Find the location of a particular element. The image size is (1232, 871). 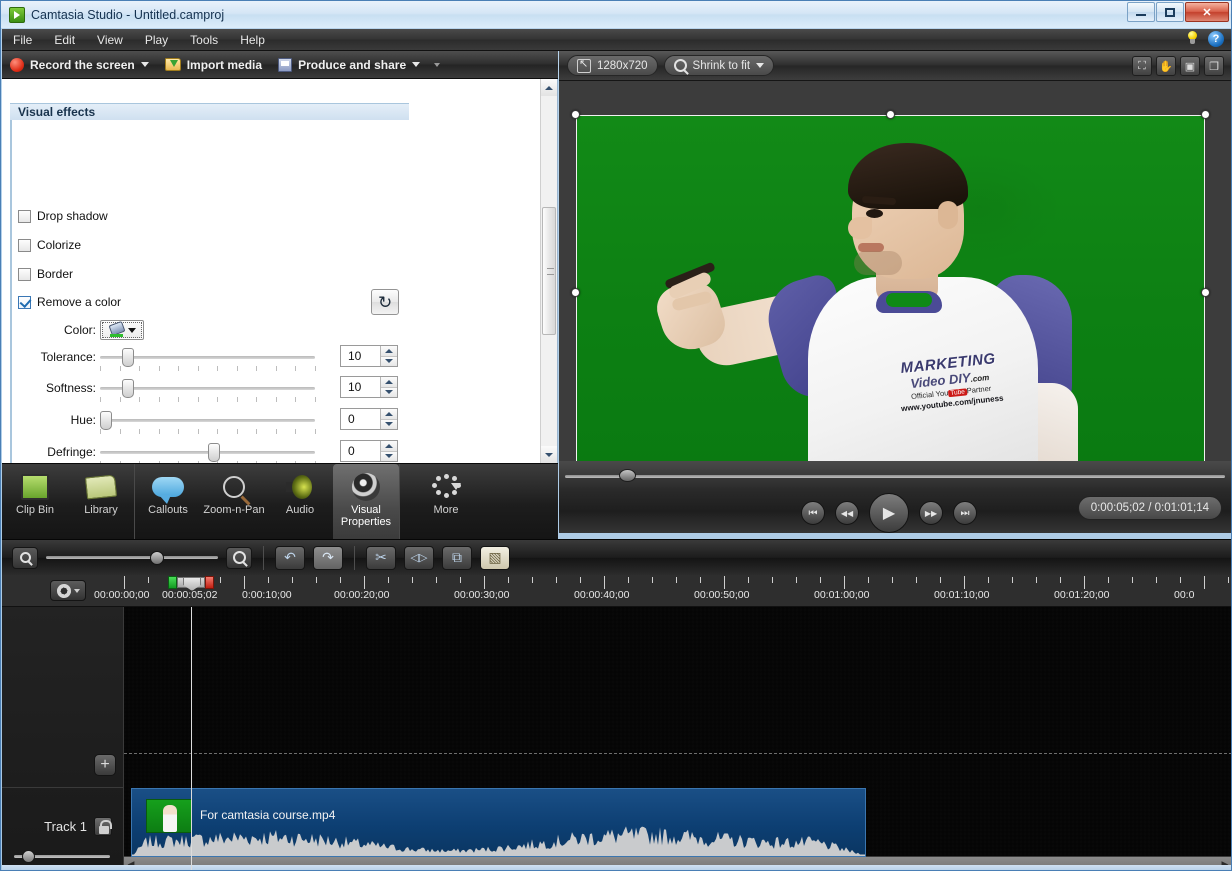

properties-scrollbar is located at coordinates (548, 271).